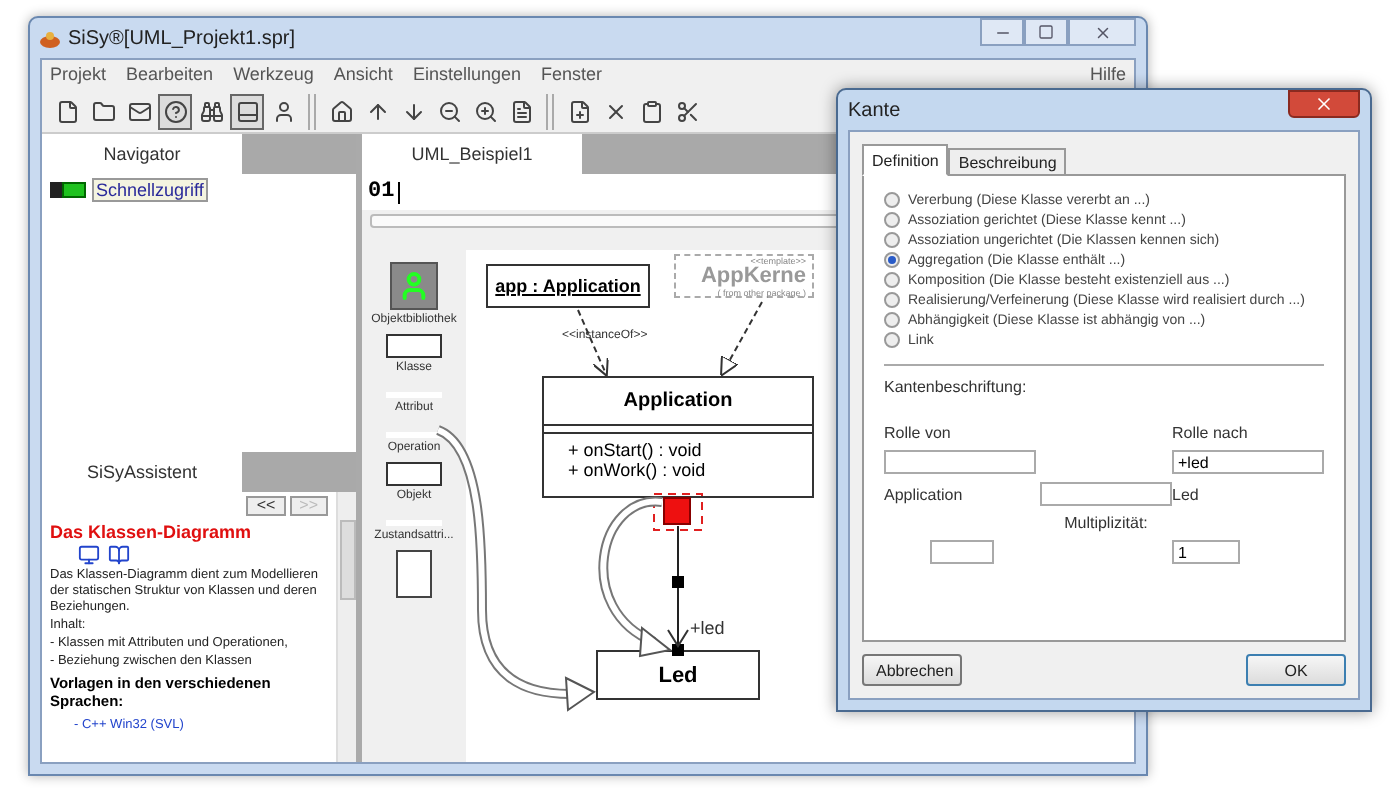 The image size is (1400, 810). What do you see at coordinates (1007, 162) in the screenshot?
I see `dialog-tab: Beschreibung` at bounding box center [1007, 162].